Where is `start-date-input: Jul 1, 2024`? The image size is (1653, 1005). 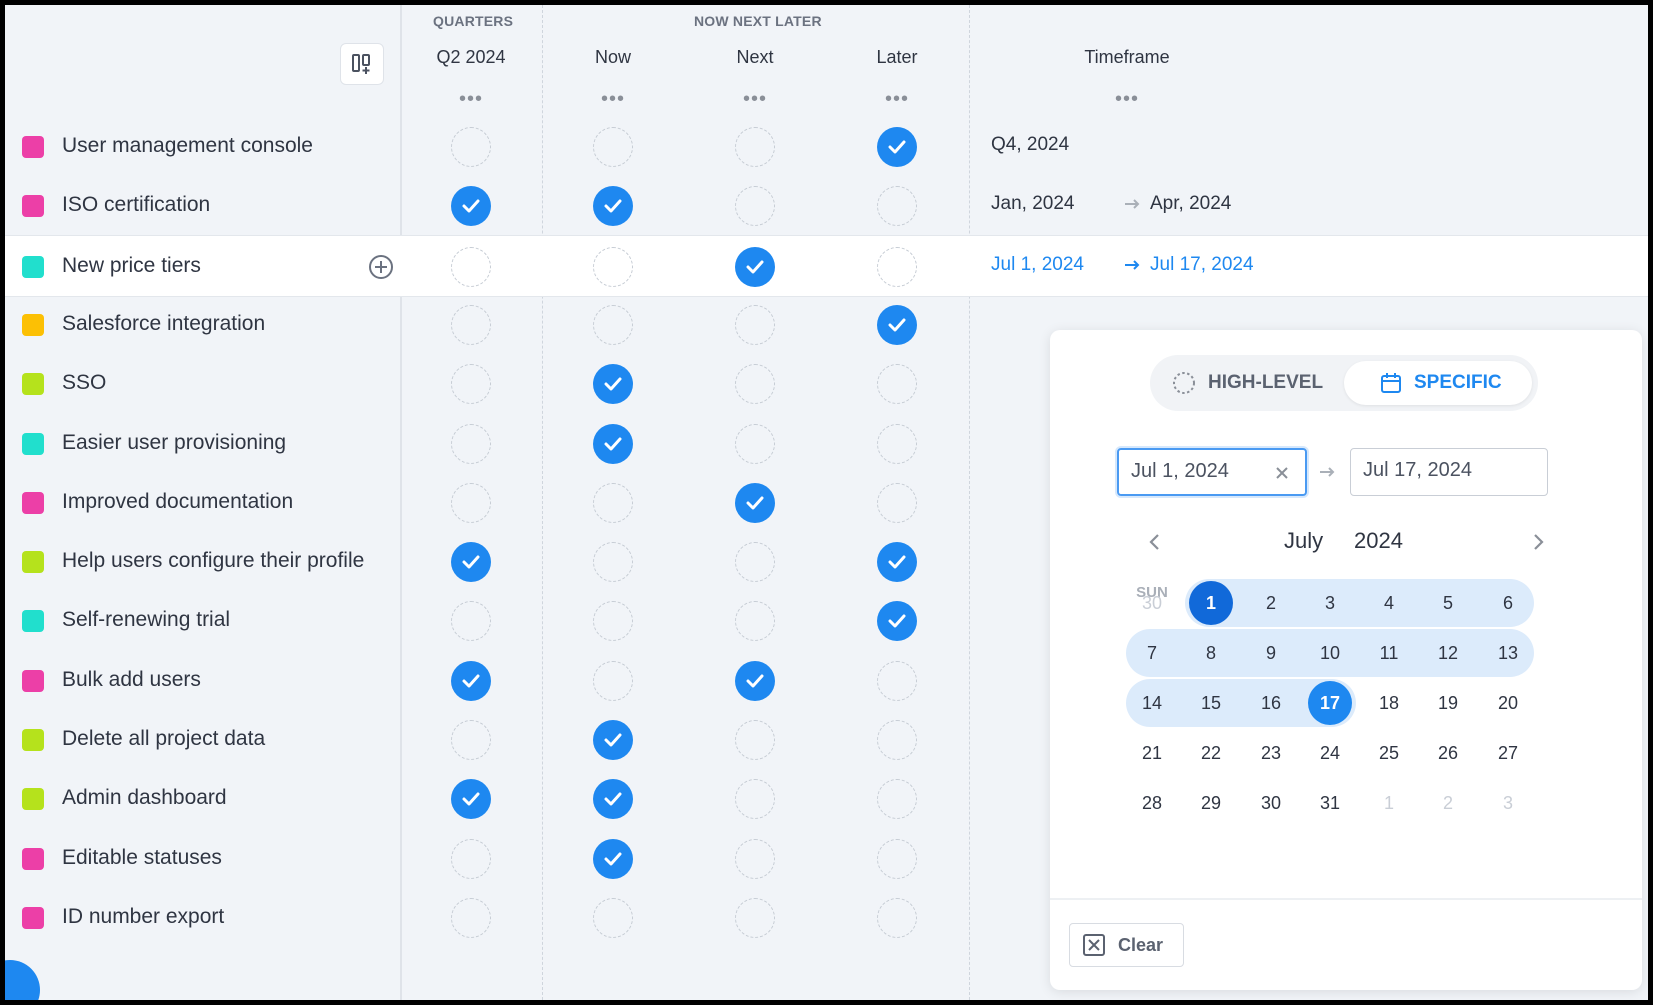
start-date-input: Jul 1, 2024 is located at coordinates (1212, 472).